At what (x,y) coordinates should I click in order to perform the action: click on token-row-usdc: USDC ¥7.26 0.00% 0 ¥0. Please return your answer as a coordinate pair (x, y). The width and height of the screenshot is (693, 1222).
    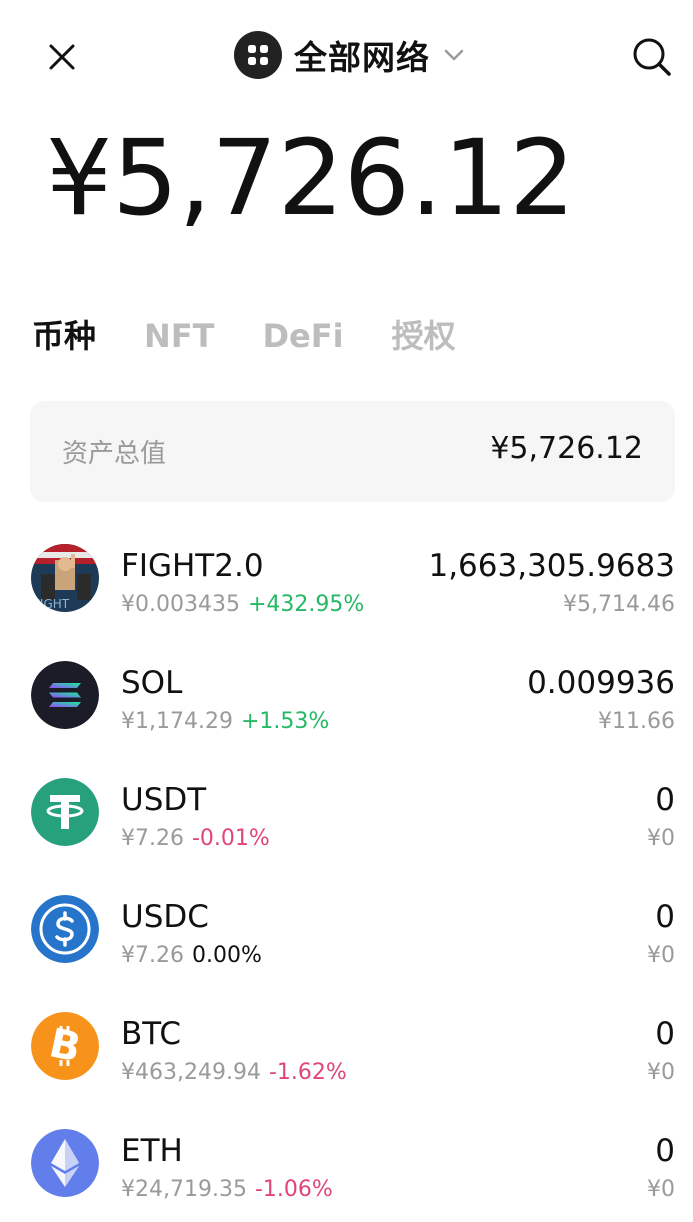
    Looking at the image, I should click on (346, 929).